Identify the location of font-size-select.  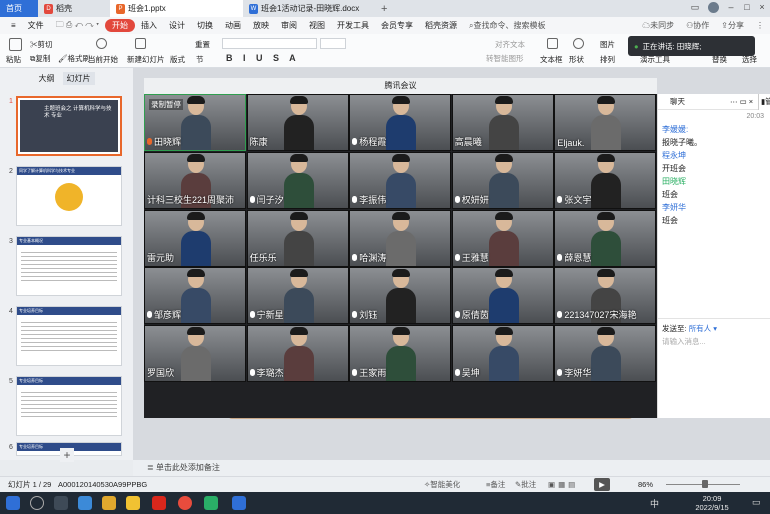
(333, 43).